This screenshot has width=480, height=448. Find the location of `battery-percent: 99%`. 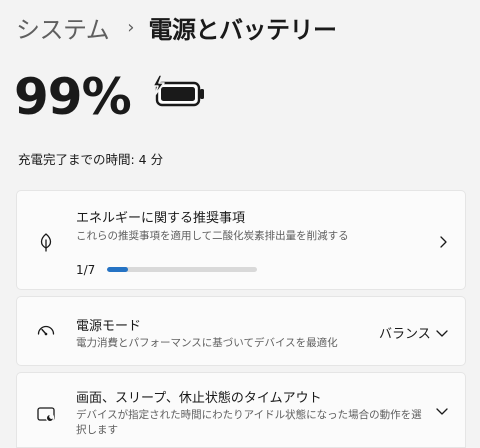

battery-percent: 99% is located at coordinates (73, 97).